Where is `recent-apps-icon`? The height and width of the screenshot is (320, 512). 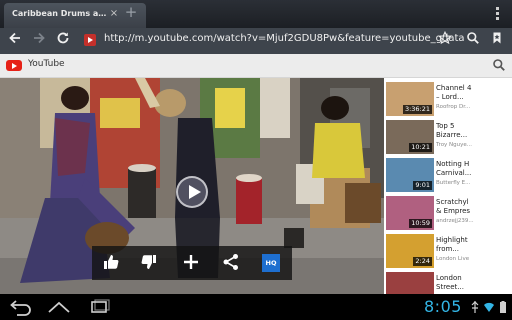 recent-apps-icon is located at coordinates (100, 306).